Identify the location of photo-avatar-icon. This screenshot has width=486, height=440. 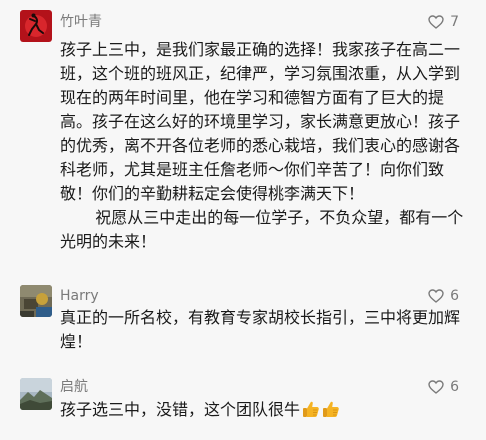
(36, 301).